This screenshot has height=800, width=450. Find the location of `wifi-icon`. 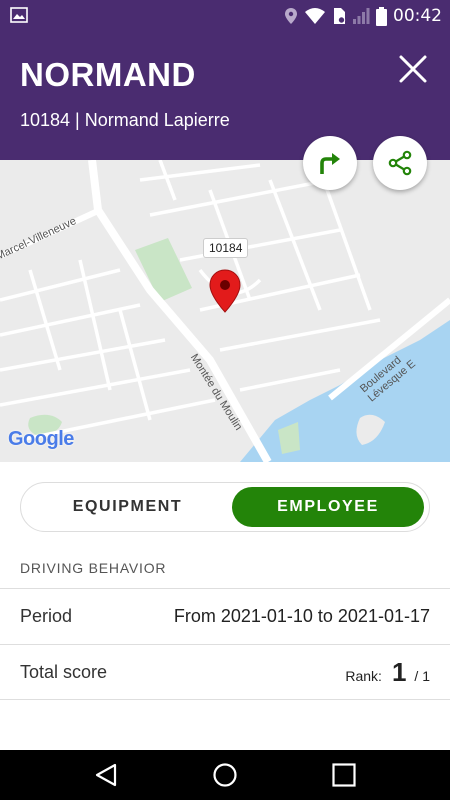

wifi-icon is located at coordinates (315, 16).